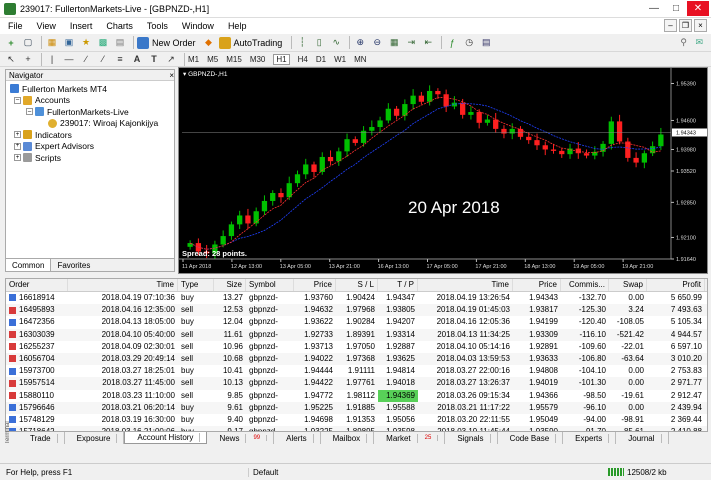 The image size is (711, 480). I want to click on periods-icon: ◷, so click(469, 42).